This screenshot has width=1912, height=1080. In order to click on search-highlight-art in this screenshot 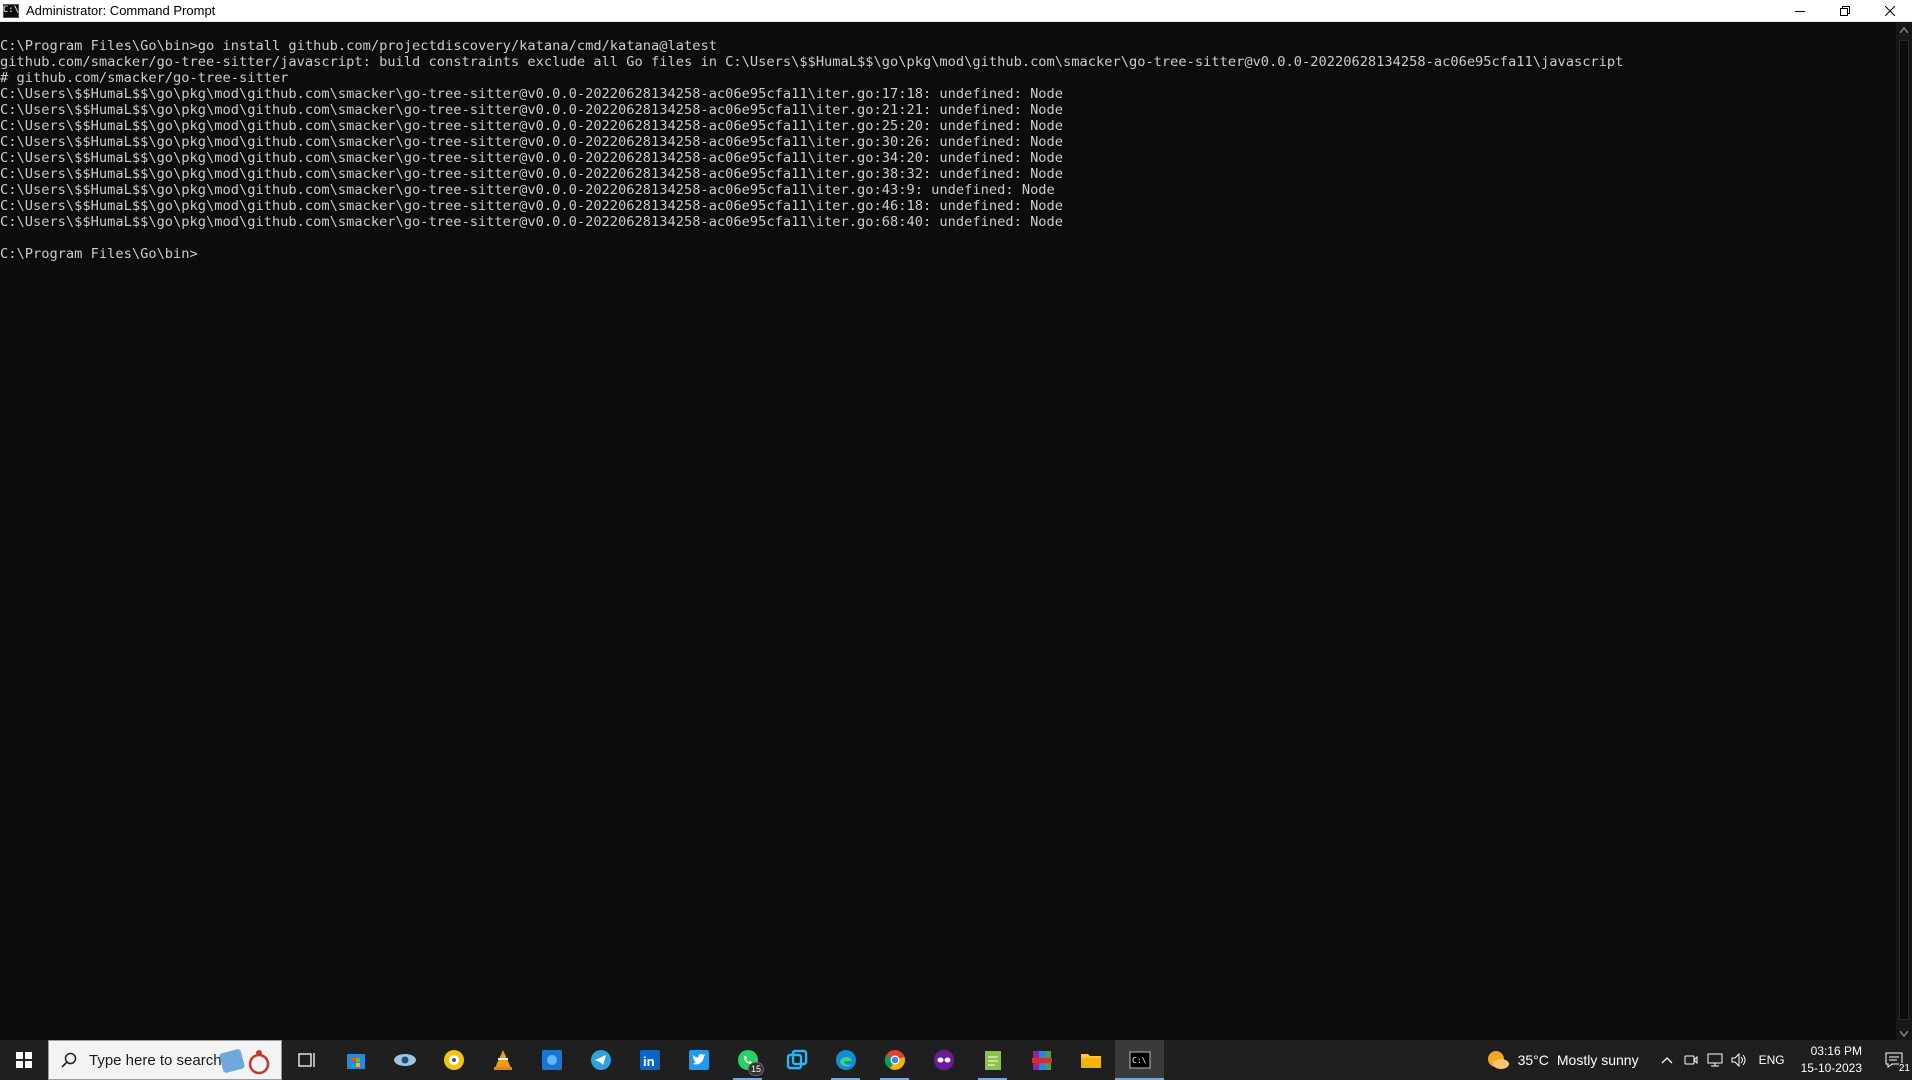, I will do `click(247, 1061)`.